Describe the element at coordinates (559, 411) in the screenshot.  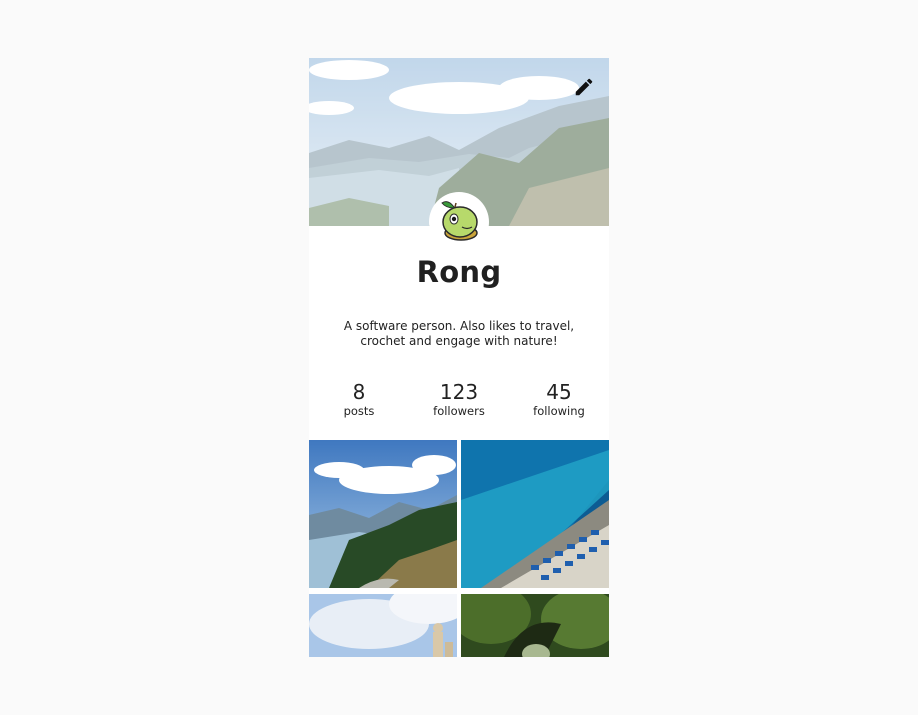
I see `stat-label: following` at that location.